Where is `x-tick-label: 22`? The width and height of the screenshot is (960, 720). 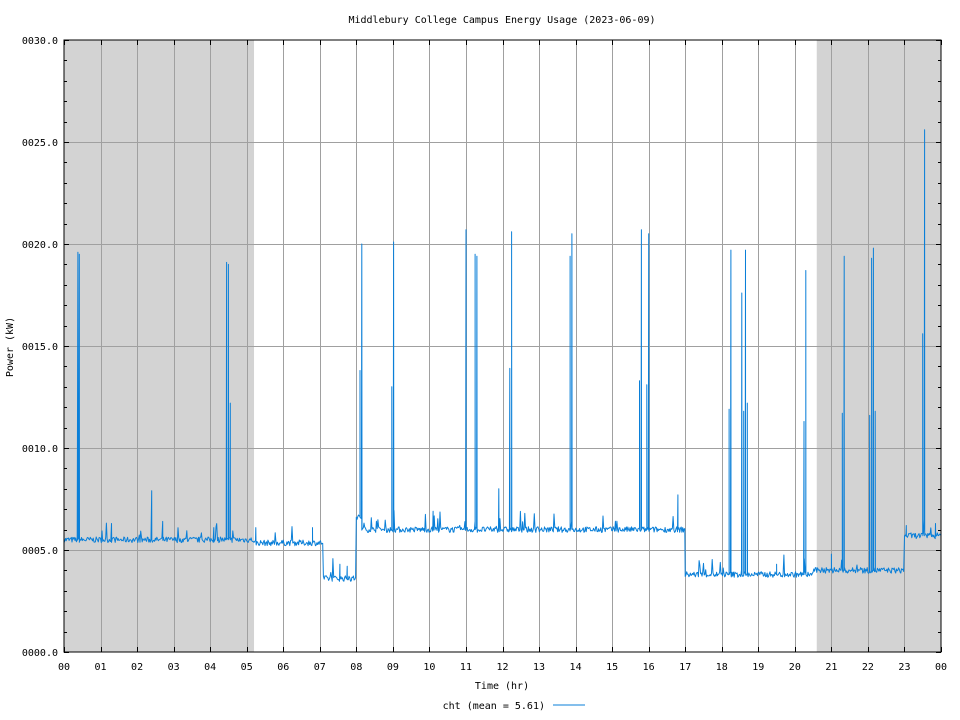
x-tick-label: 22 is located at coordinates (868, 667).